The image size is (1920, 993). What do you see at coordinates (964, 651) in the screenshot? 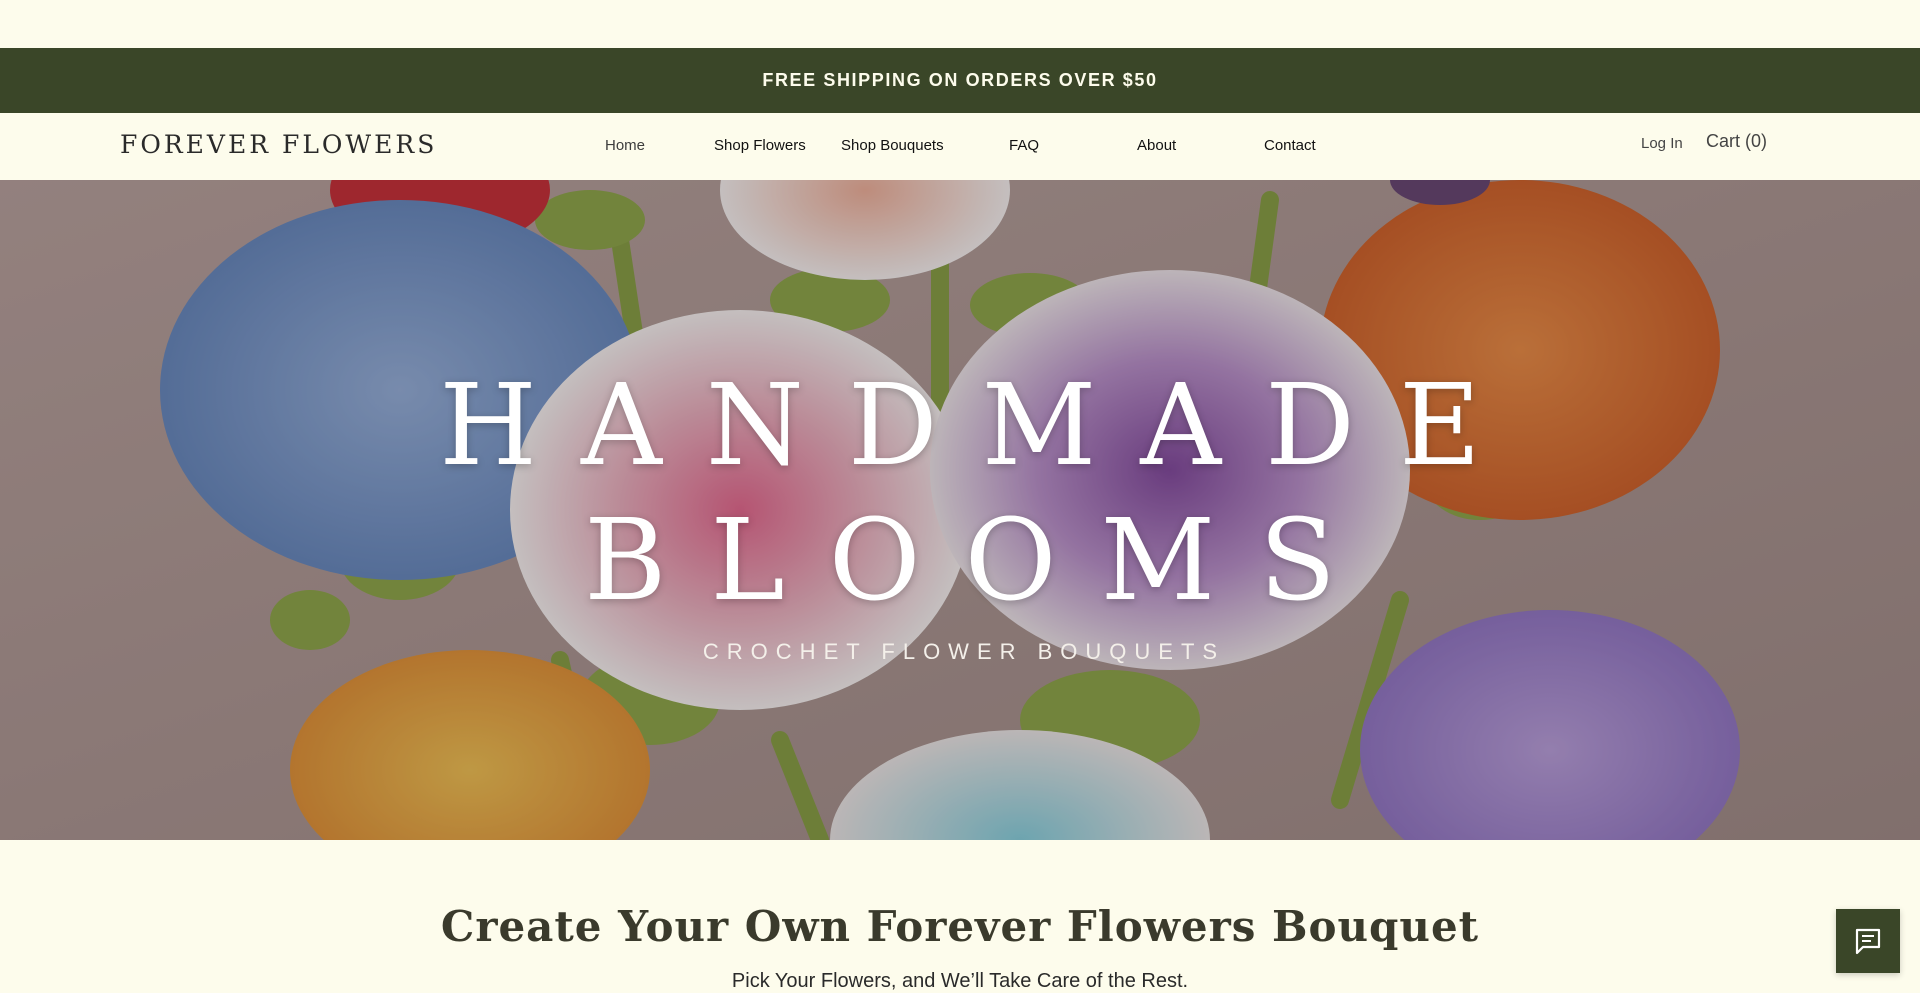
I see `hero-subtitle: CROCHET FLOWER BOUQUETS` at bounding box center [964, 651].